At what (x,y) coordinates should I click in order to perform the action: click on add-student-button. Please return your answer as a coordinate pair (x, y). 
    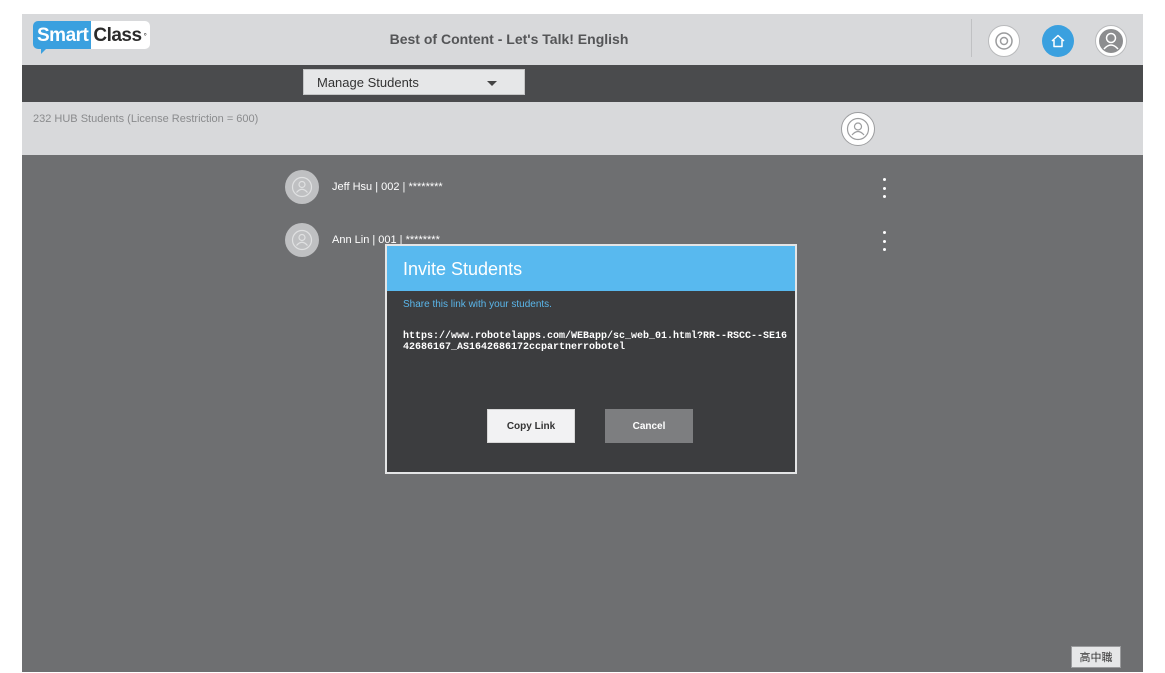
    Looking at the image, I should click on (858, 129).